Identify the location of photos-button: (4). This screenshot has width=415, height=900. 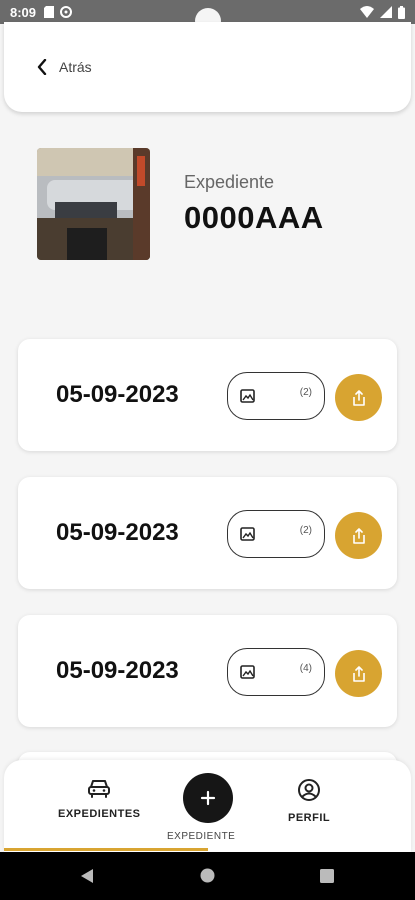
(276, 672).